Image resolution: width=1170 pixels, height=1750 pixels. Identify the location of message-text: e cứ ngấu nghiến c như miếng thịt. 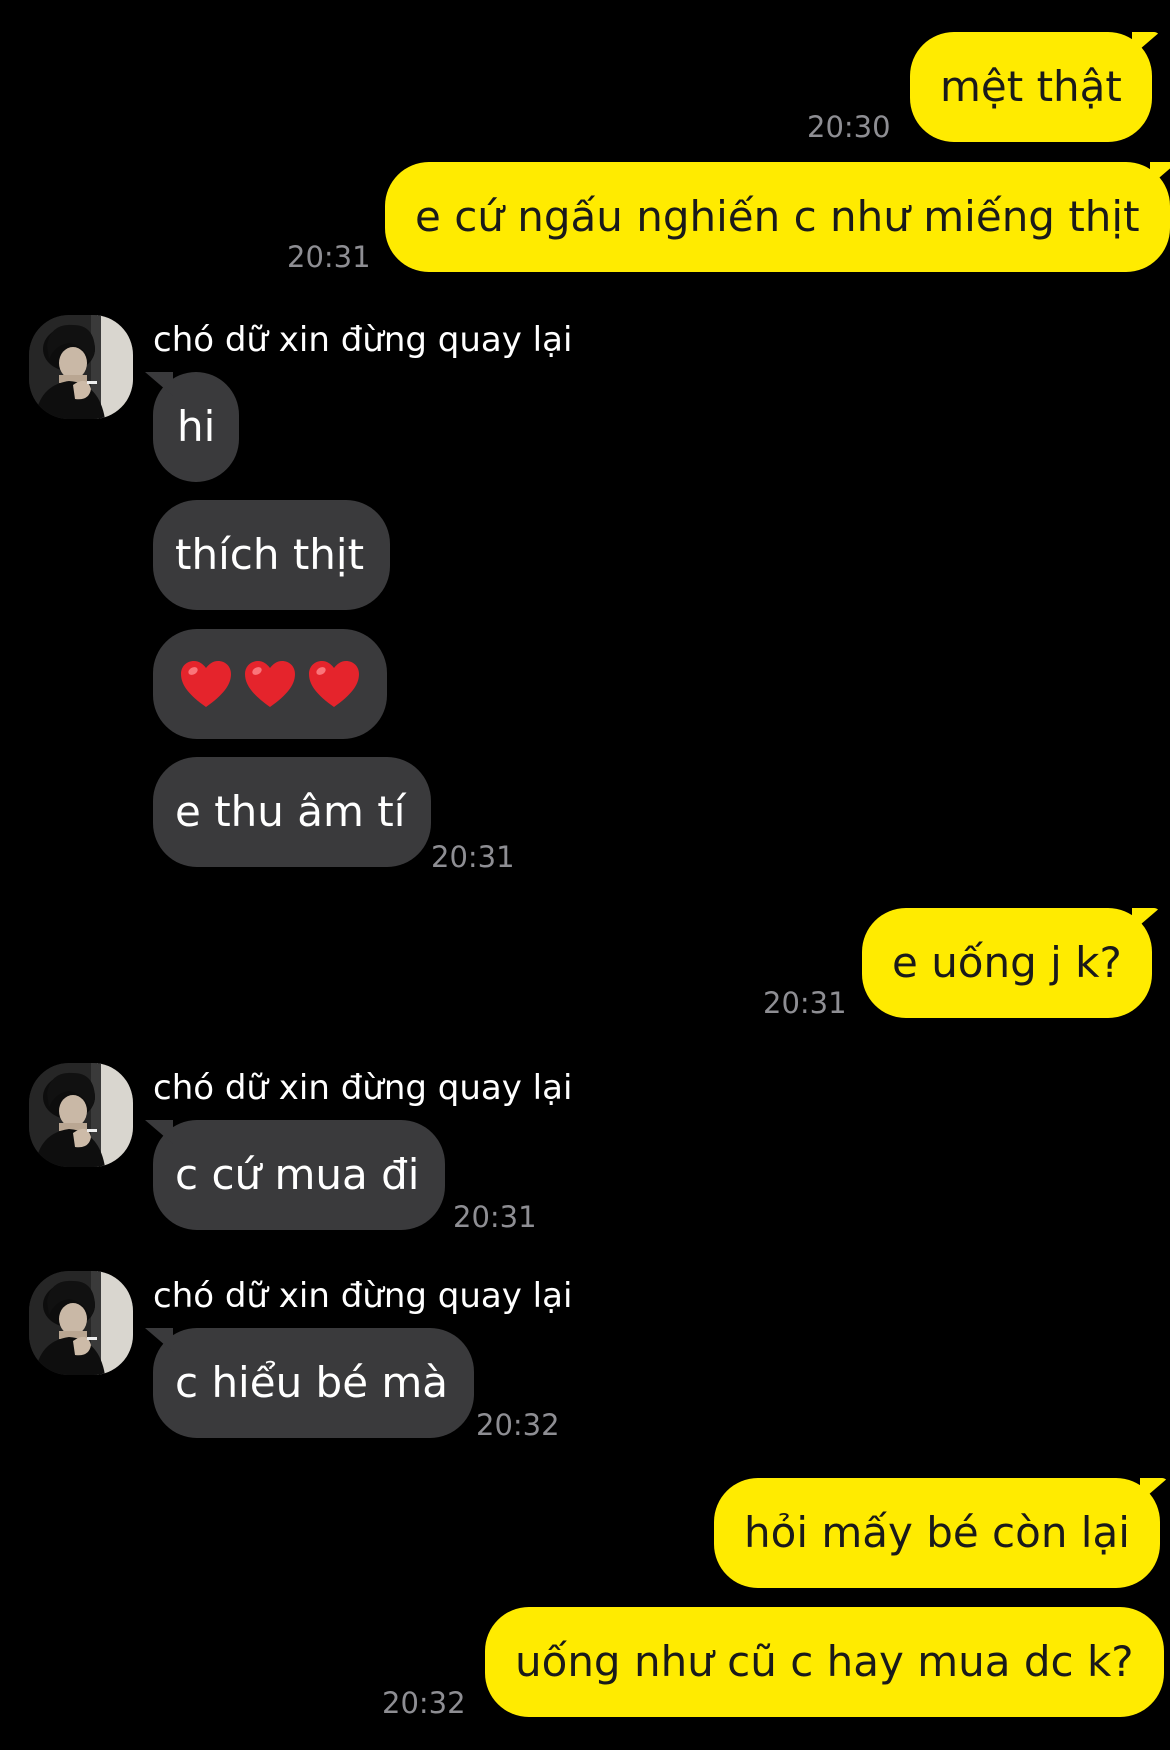
(777, 216).